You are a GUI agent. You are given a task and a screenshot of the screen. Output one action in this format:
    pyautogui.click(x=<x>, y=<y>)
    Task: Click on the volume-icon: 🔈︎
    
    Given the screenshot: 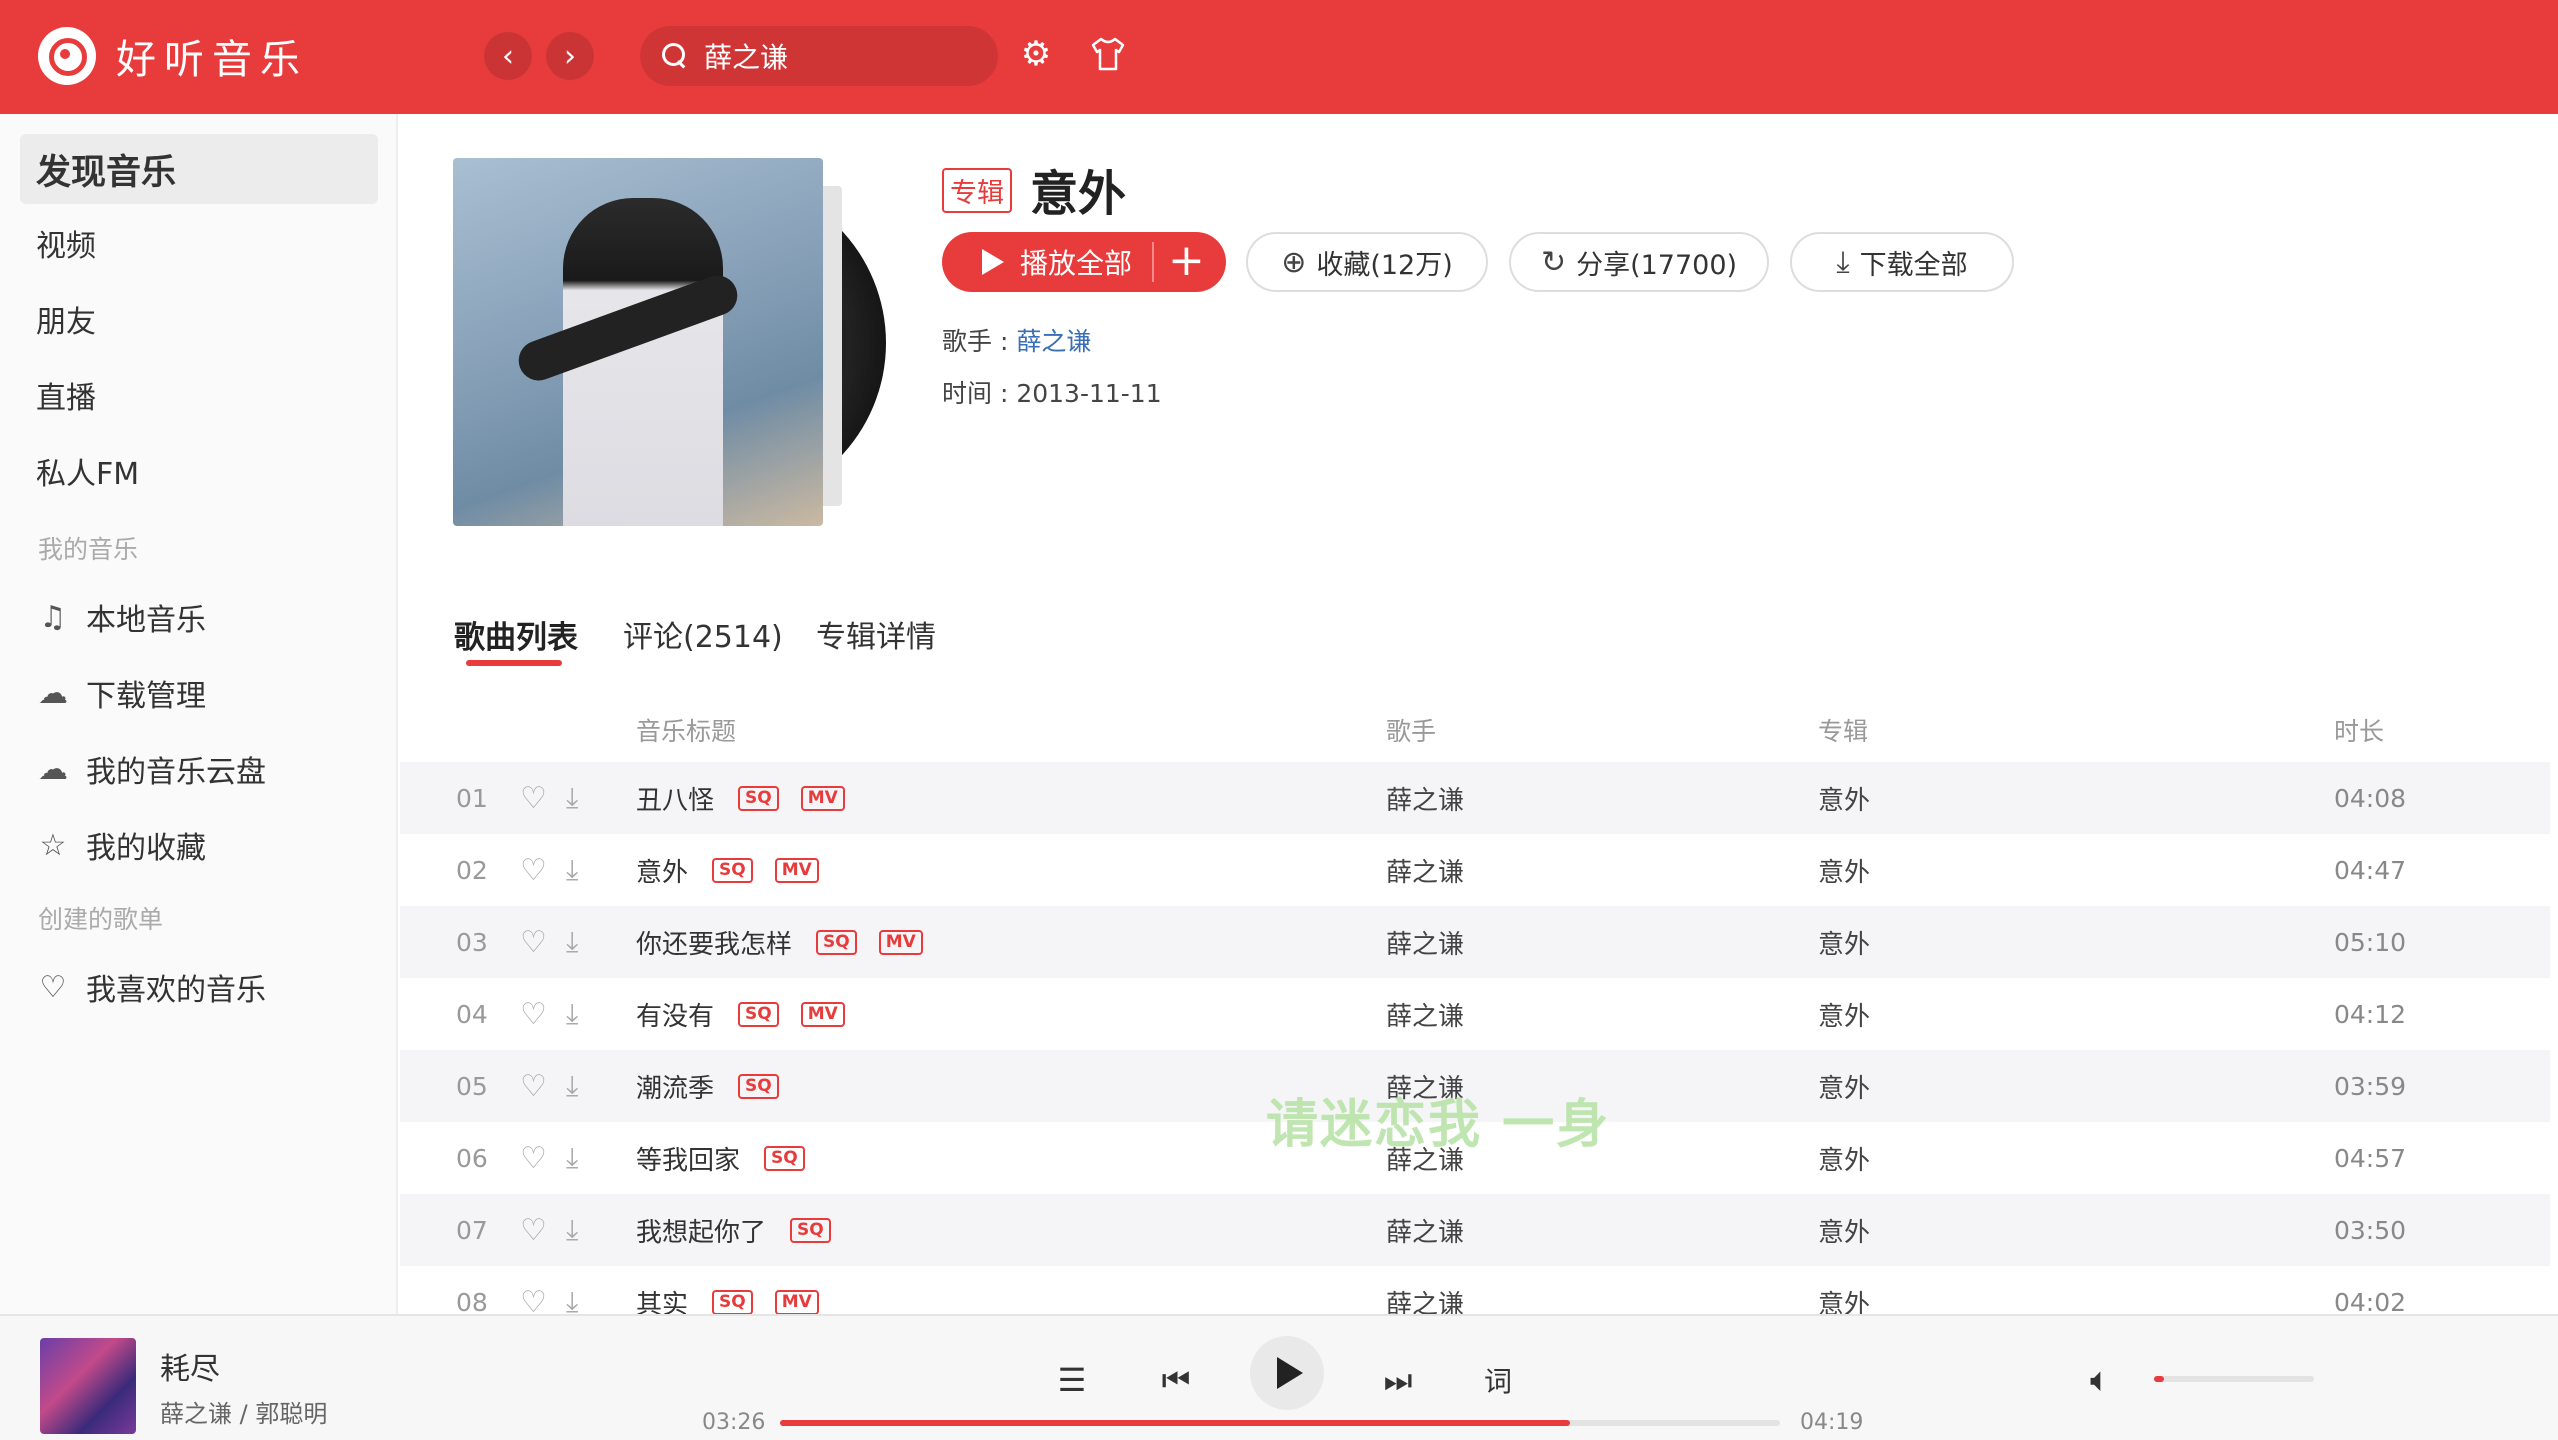 What is the action you would take?
    pyautogui.click(x=2100, y=1380)
    